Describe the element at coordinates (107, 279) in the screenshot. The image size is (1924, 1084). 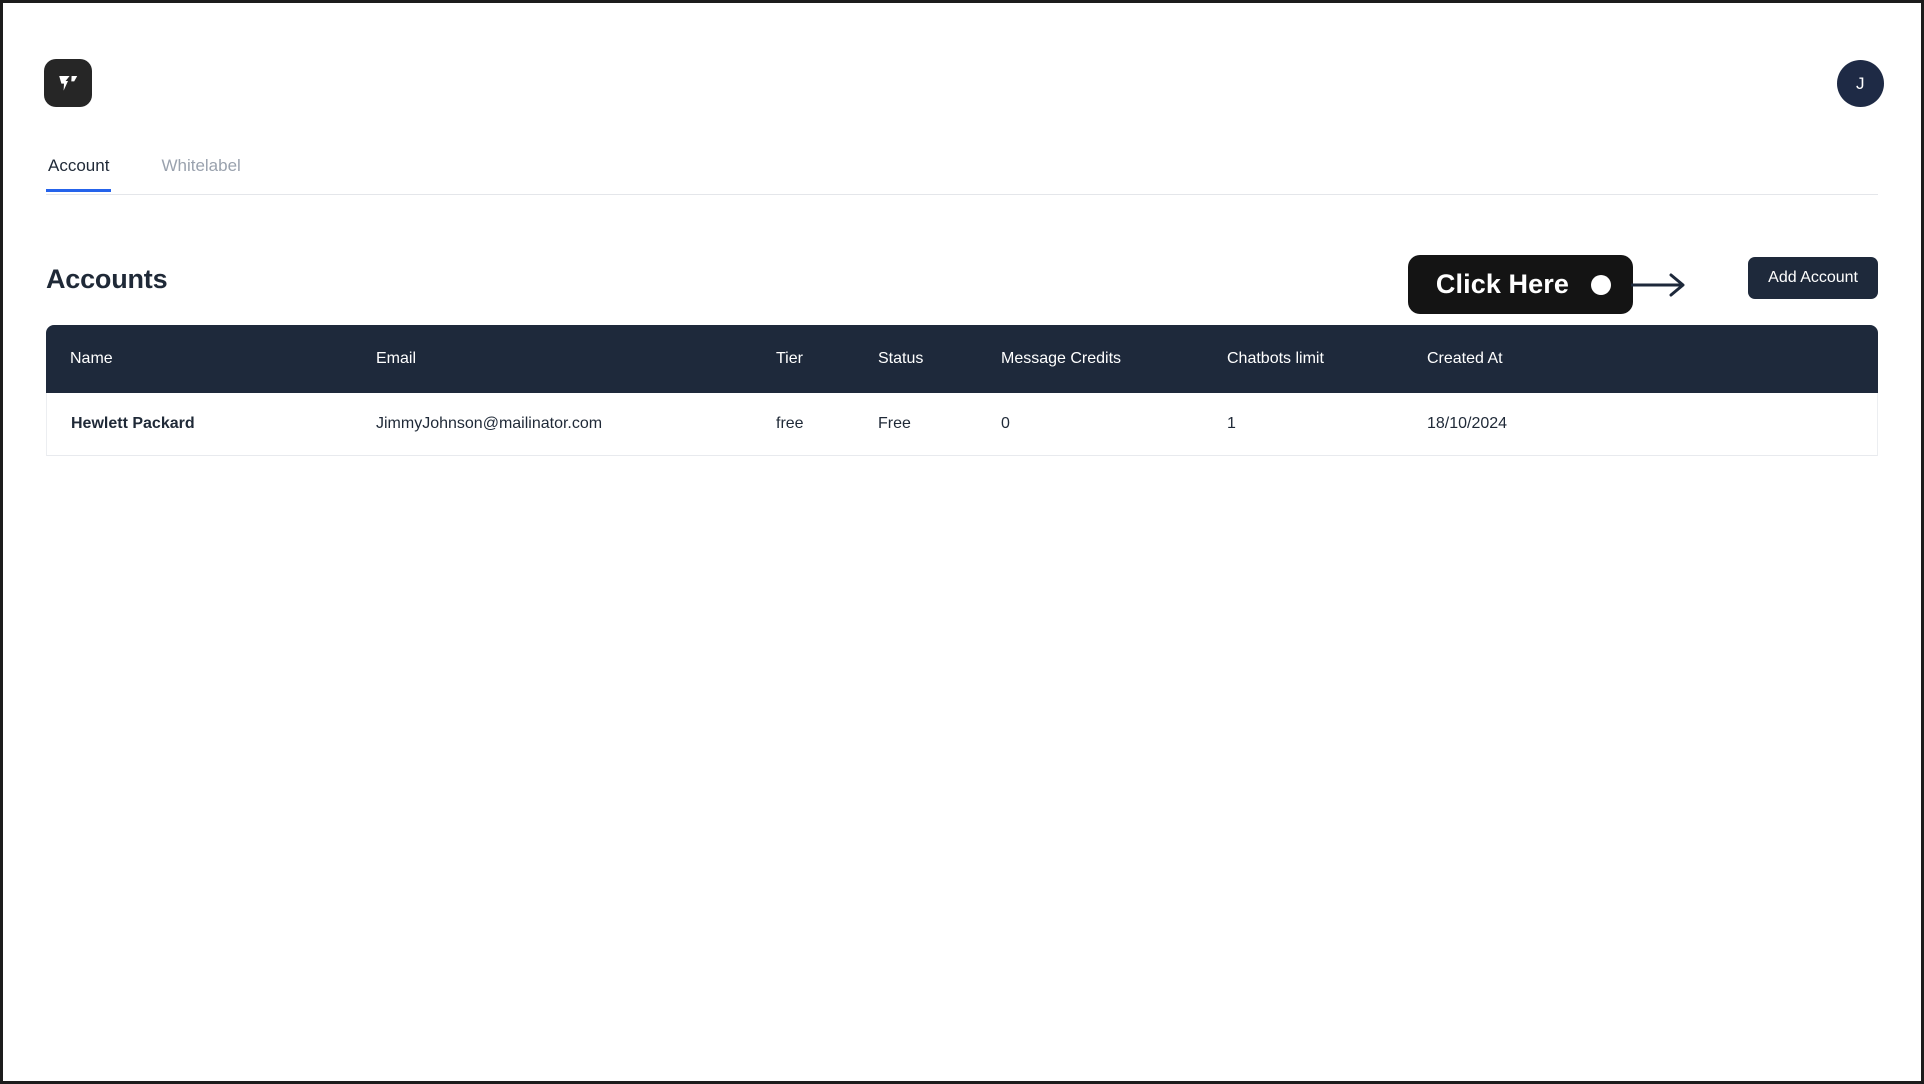
I see `page-title: Accounts` at that location.